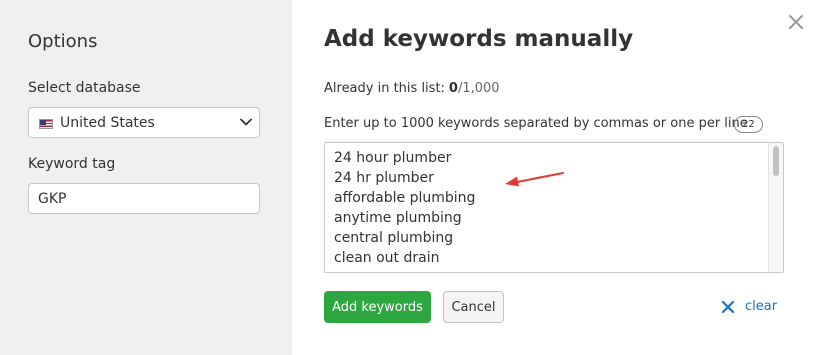 This screenshot has height=355, width=817. I want to click on keyword-line: anytime plumbing, so click(398, 218).